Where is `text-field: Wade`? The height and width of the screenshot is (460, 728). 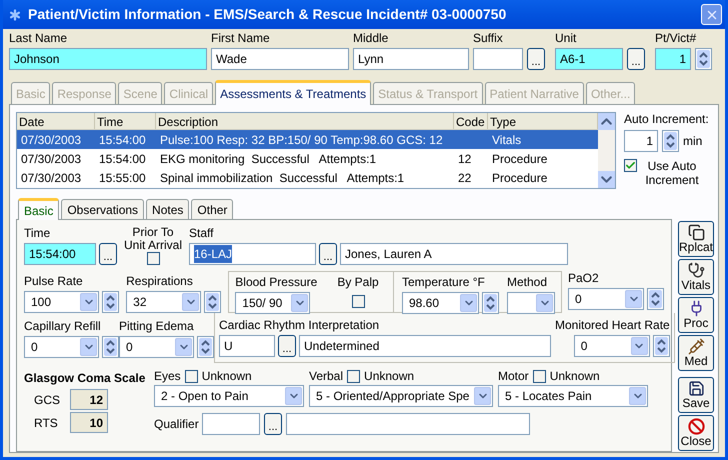
text-field: Wade is located at coordinates (280, 59).